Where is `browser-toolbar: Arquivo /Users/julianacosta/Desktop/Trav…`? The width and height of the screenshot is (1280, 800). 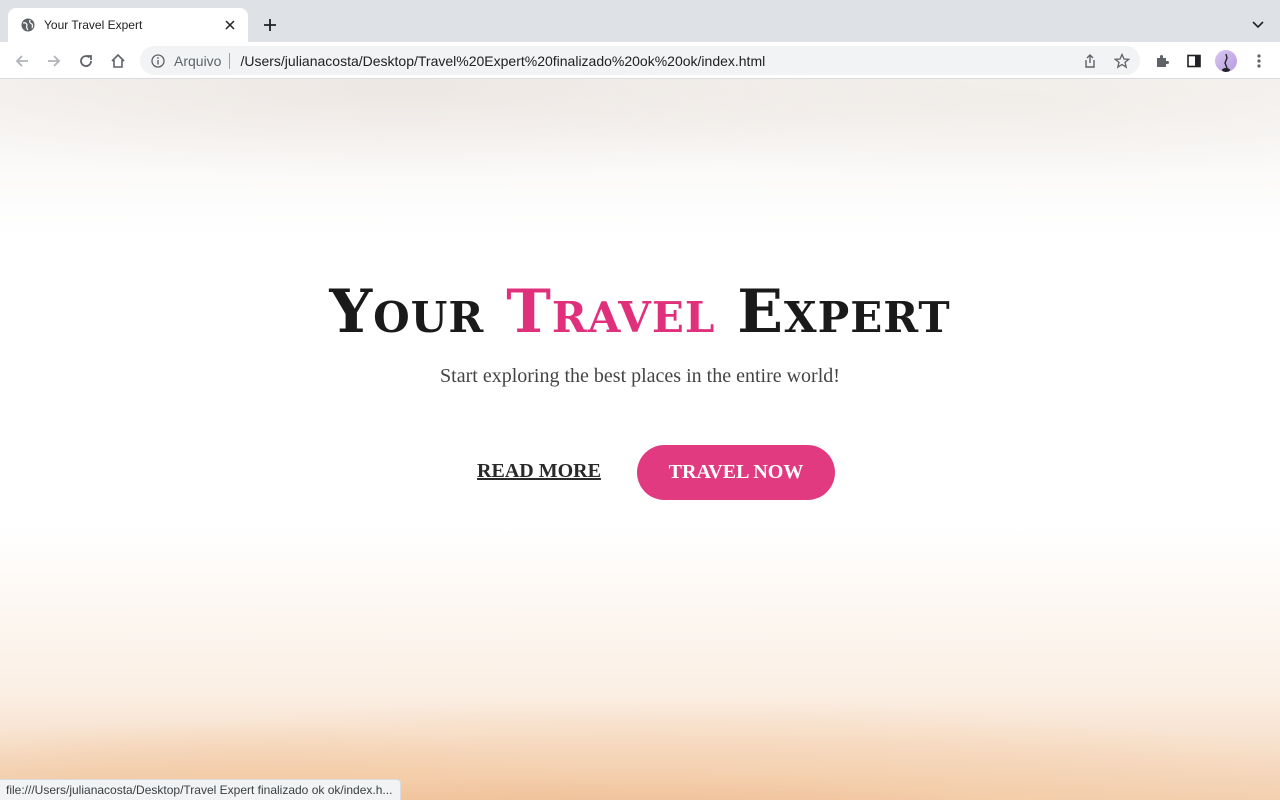 browser-toolbar: Arquivo /Users/julianacosta/Desktop/Trav… is located at coordinates (640, 60).